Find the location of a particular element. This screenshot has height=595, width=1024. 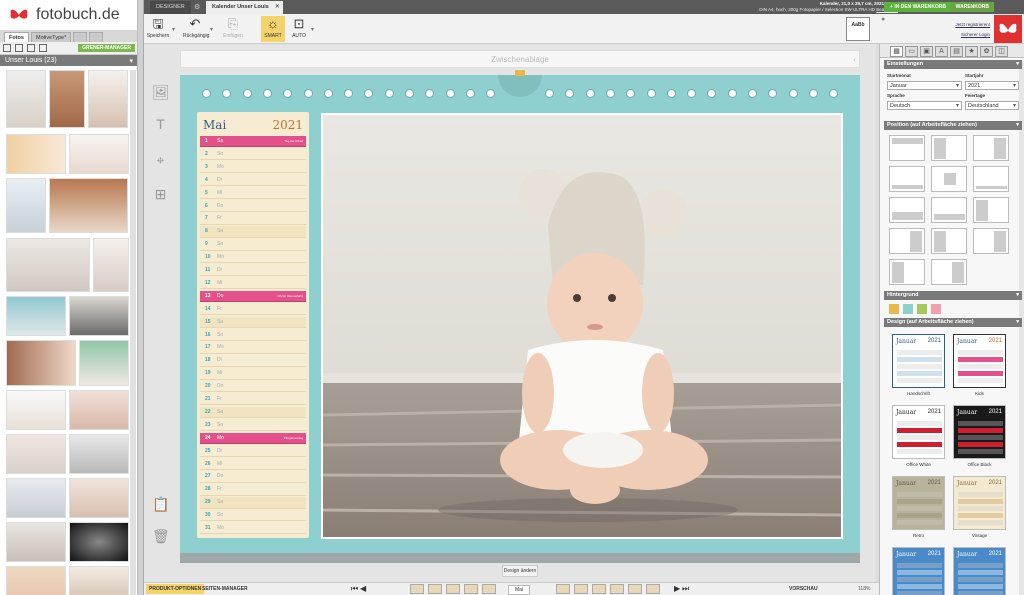

day-row: 30 So is located at coordinates (253, 516).